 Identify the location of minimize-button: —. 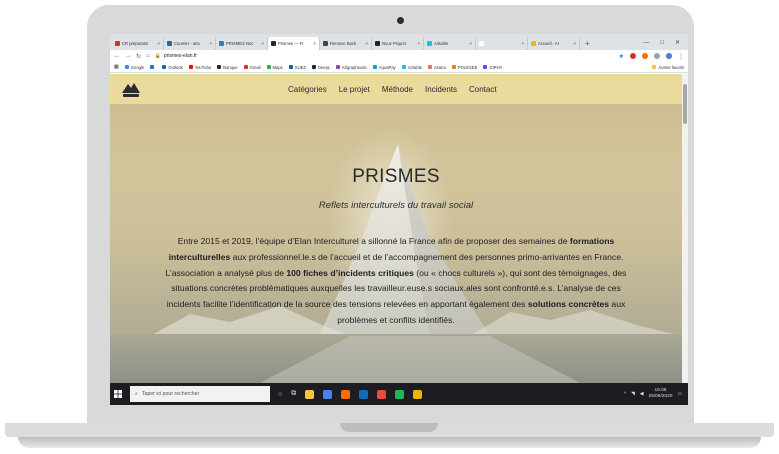
(646, 43).